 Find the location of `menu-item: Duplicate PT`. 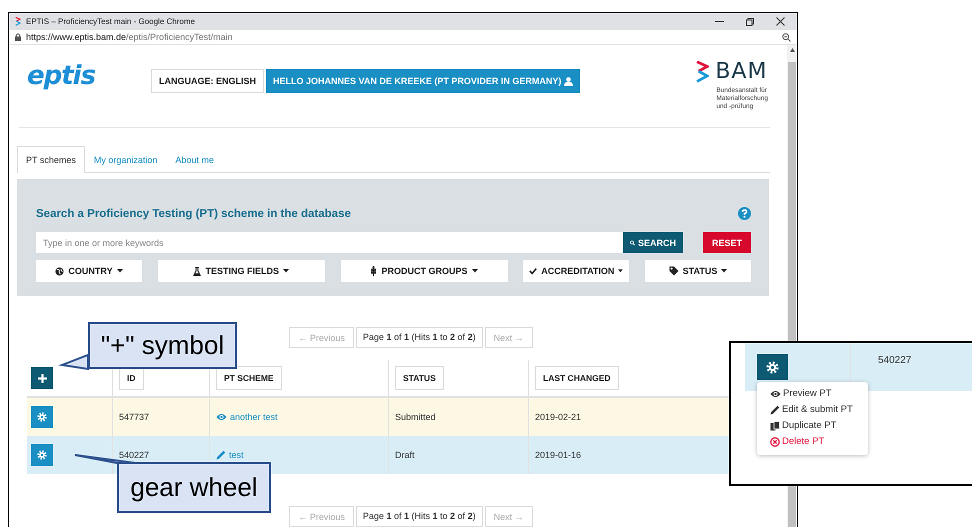

menu-item: Duplicate PT is located at coordinates (812, 426).